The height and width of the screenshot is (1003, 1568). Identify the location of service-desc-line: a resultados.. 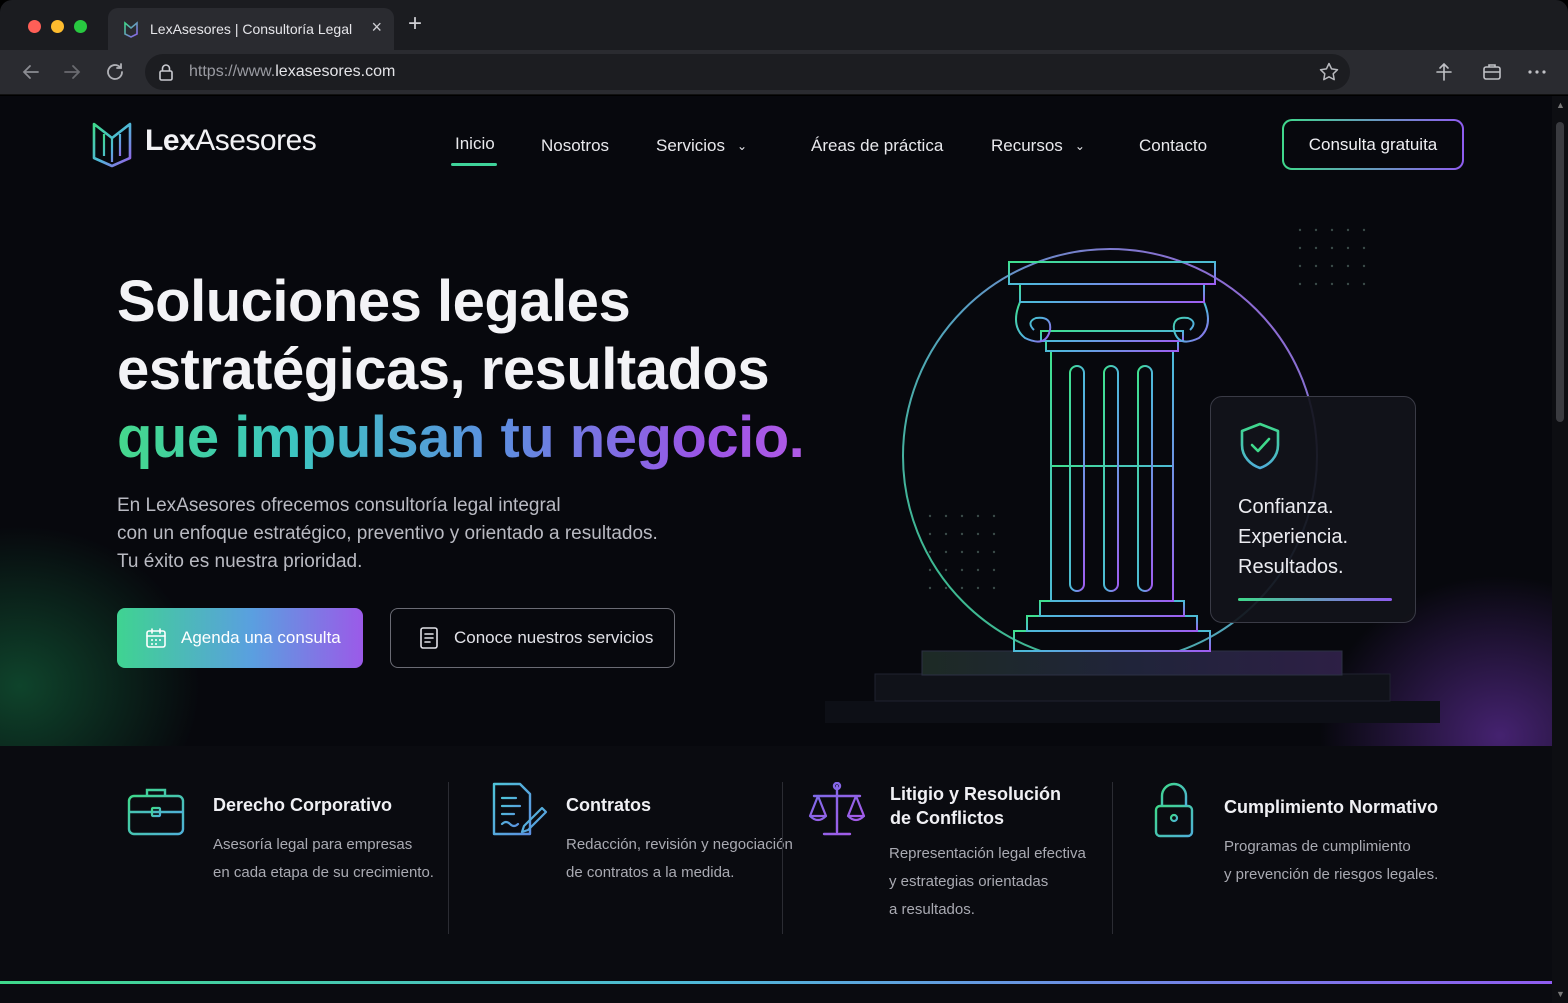
(932, 909).